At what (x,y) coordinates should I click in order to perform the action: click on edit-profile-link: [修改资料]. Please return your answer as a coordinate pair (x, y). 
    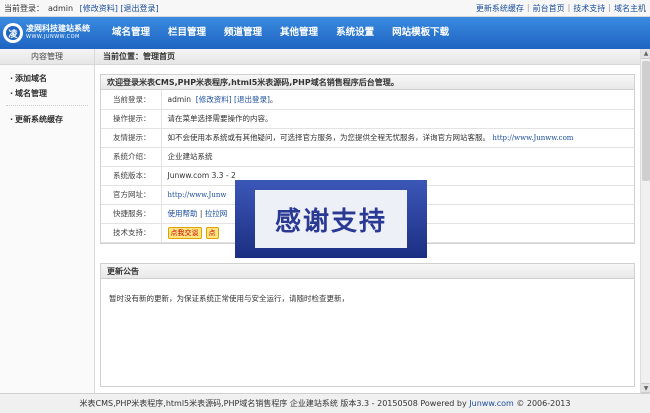
    Looking at the image, I should click on (99, 8).